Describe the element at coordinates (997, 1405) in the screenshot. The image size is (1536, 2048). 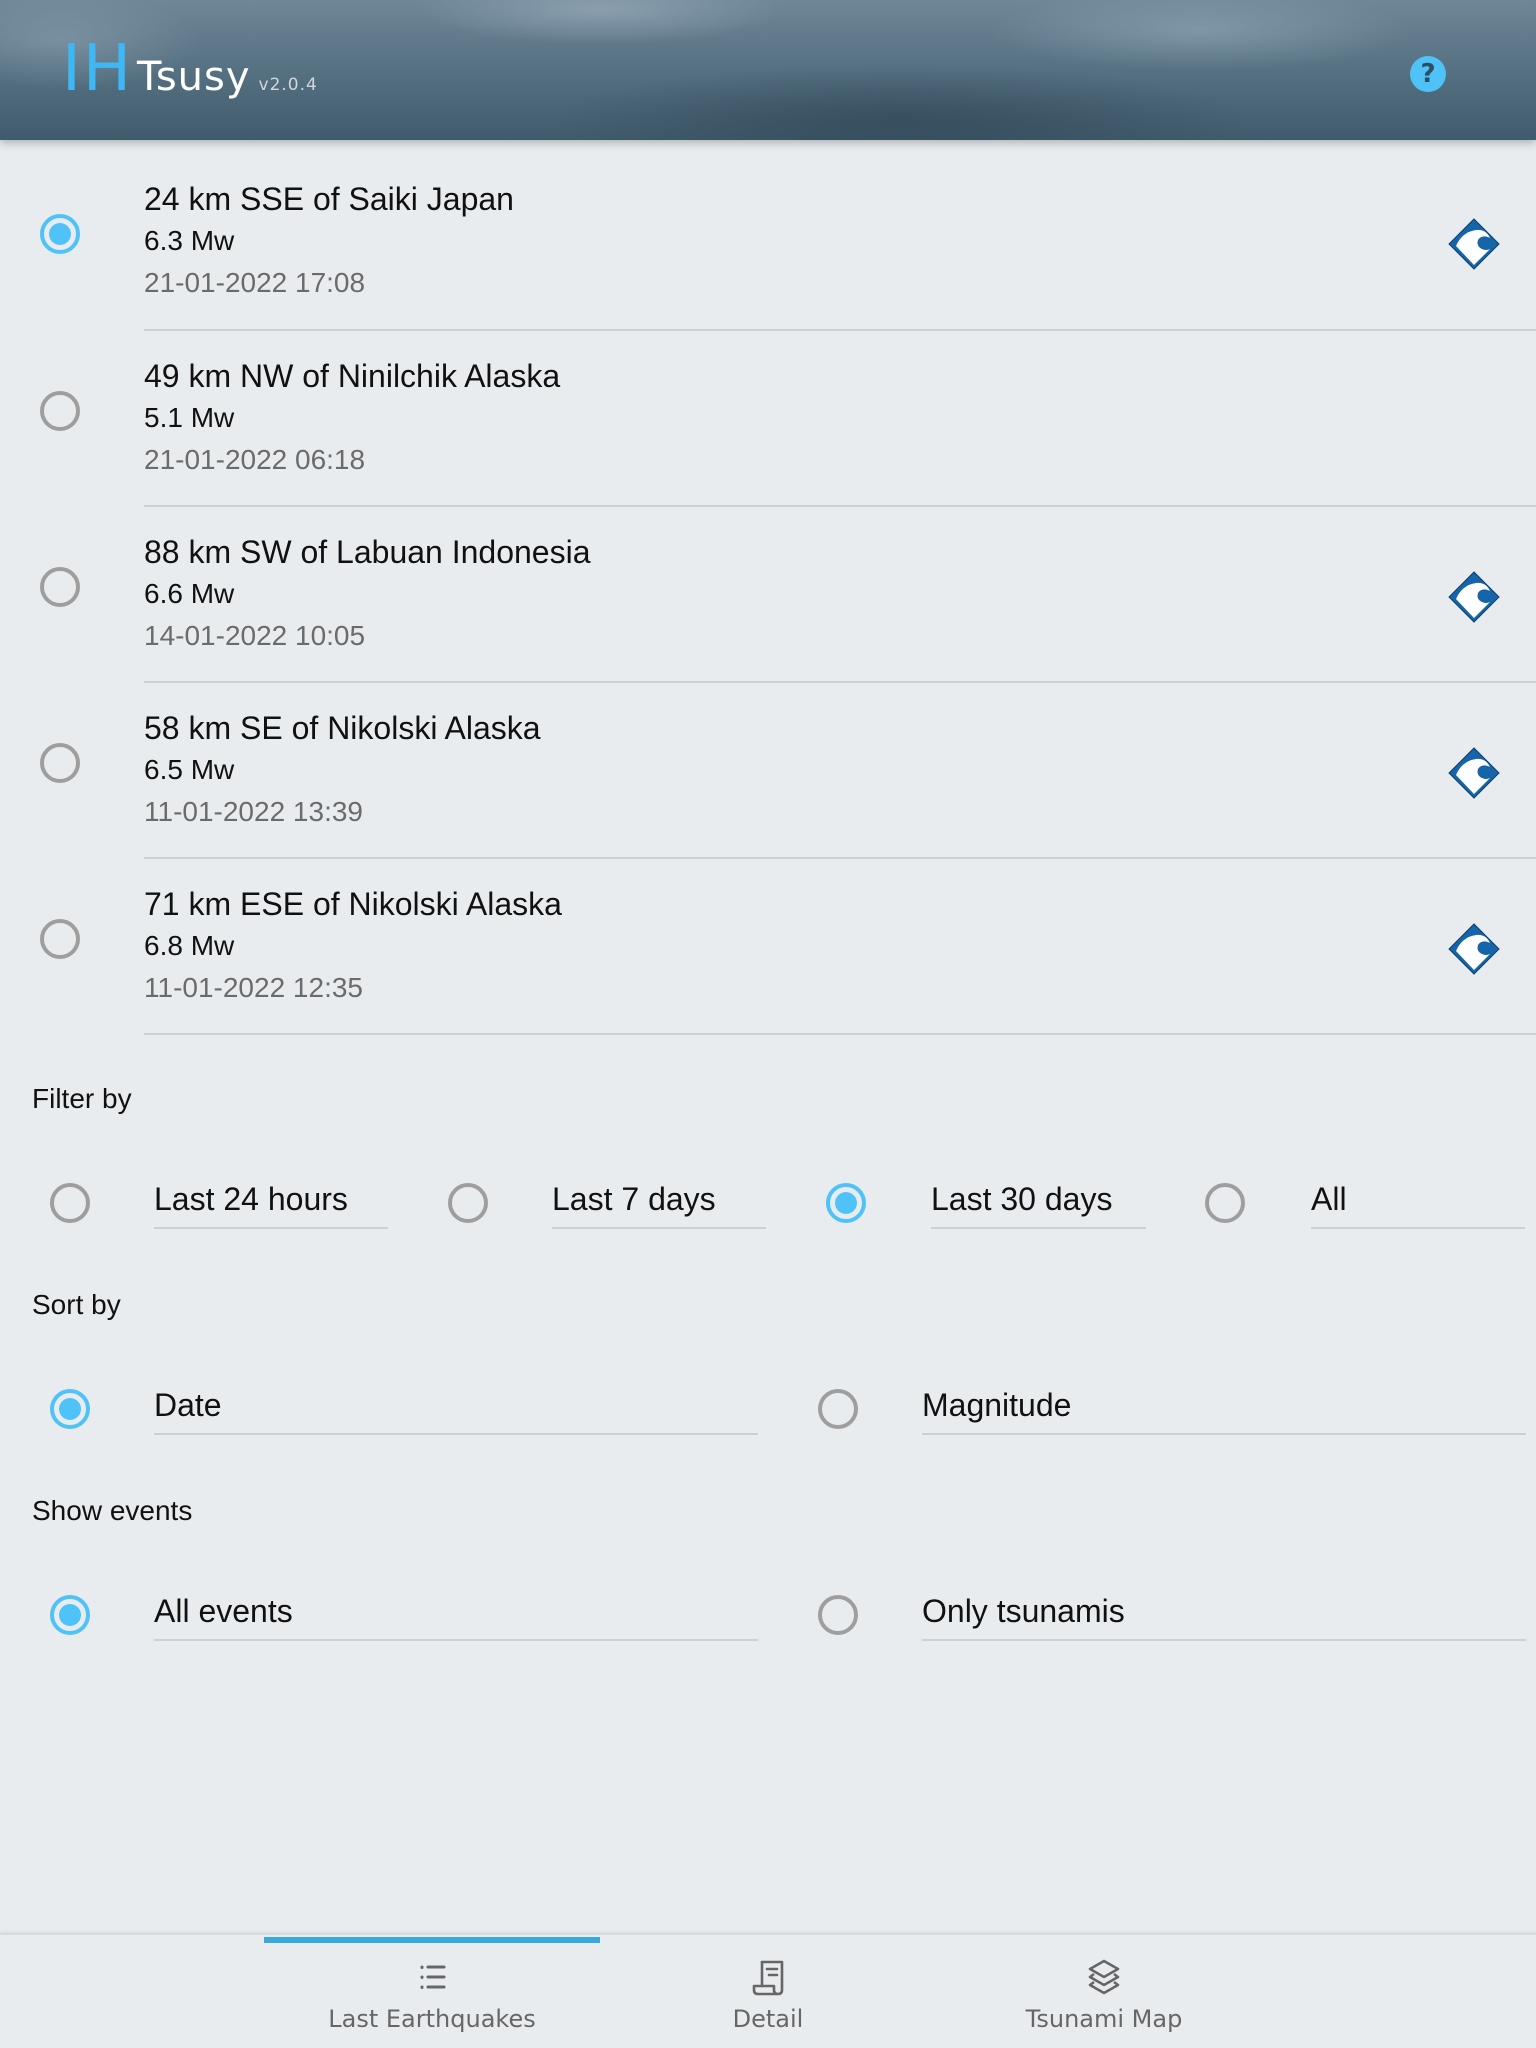
I see `sort-option-label: Magnitude` at that location.